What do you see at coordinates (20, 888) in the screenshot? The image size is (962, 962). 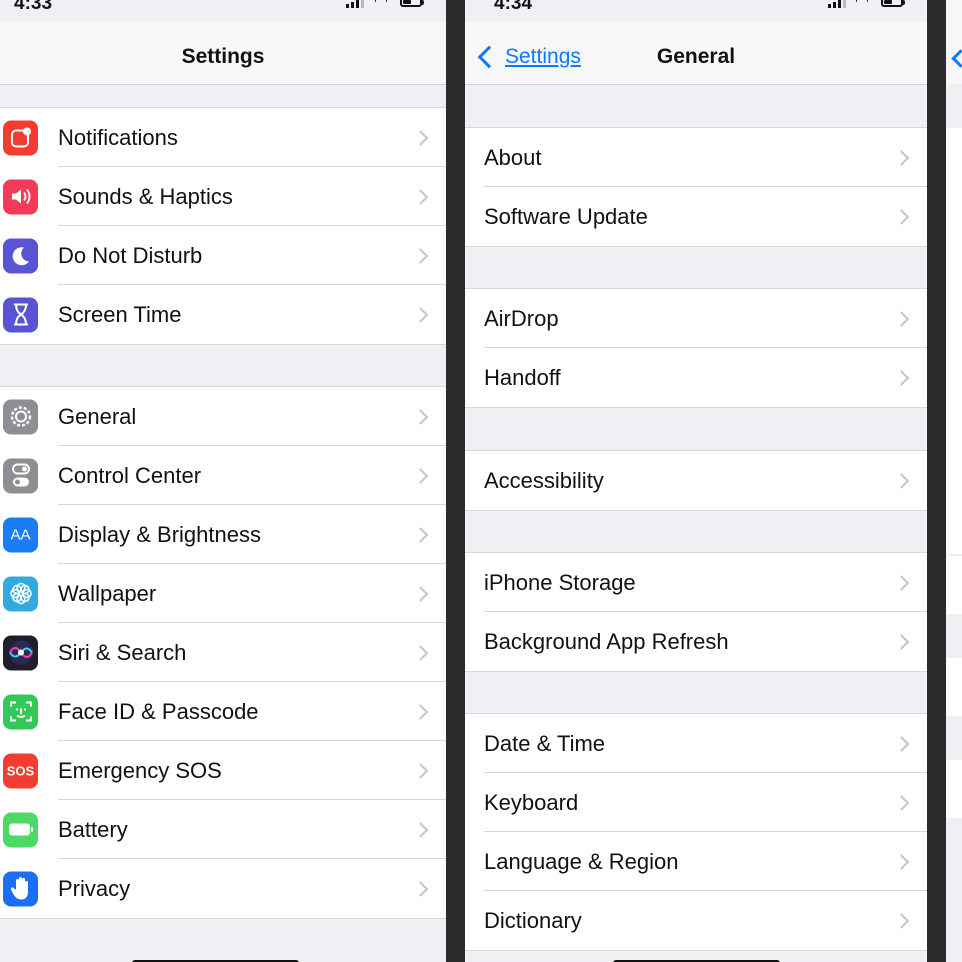 I see `hand-icon` at bounding box center [20, 888].